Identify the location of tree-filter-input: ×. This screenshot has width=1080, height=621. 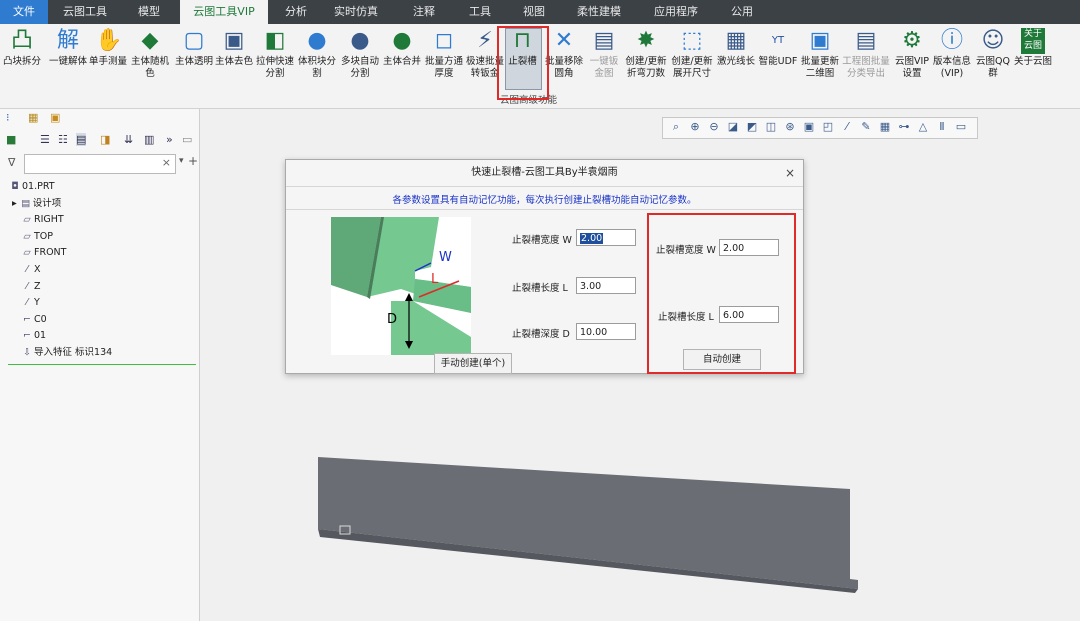
(100, 164).